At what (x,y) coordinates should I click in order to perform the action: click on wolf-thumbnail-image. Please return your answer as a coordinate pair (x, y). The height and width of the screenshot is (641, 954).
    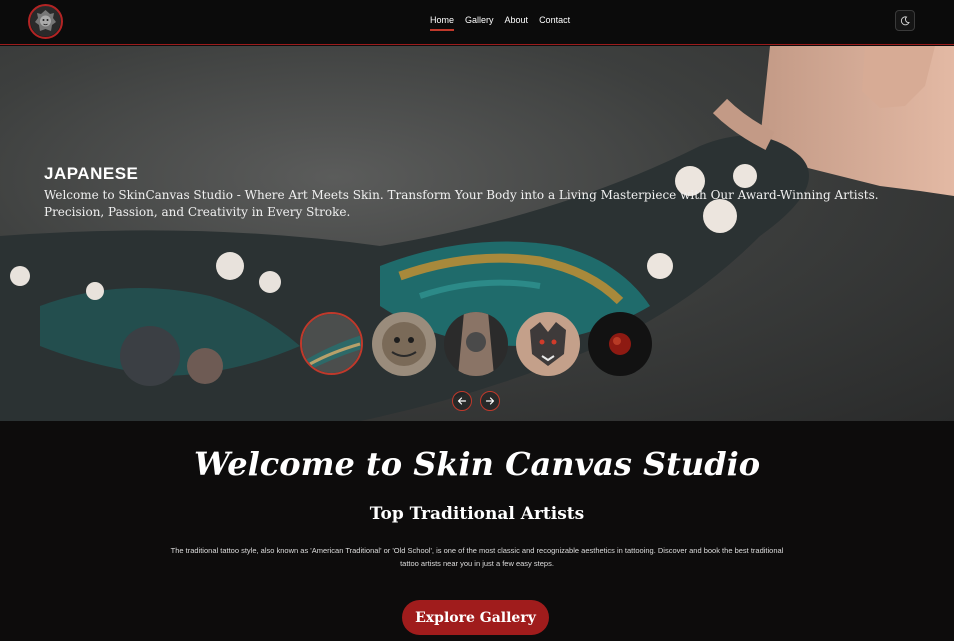
    Looking at the image, I should click on (548, 344).